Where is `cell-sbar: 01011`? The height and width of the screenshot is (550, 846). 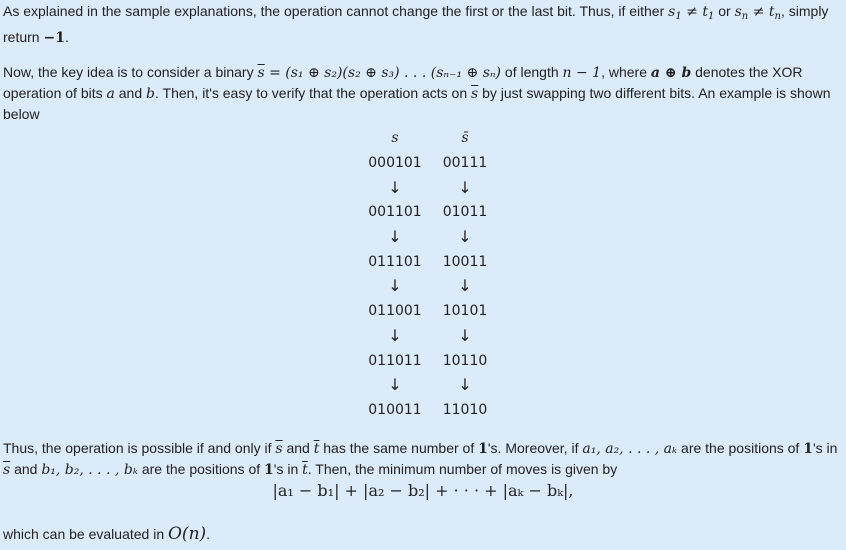 cell-sbar: 01011 is located at coordinates (465, 212).